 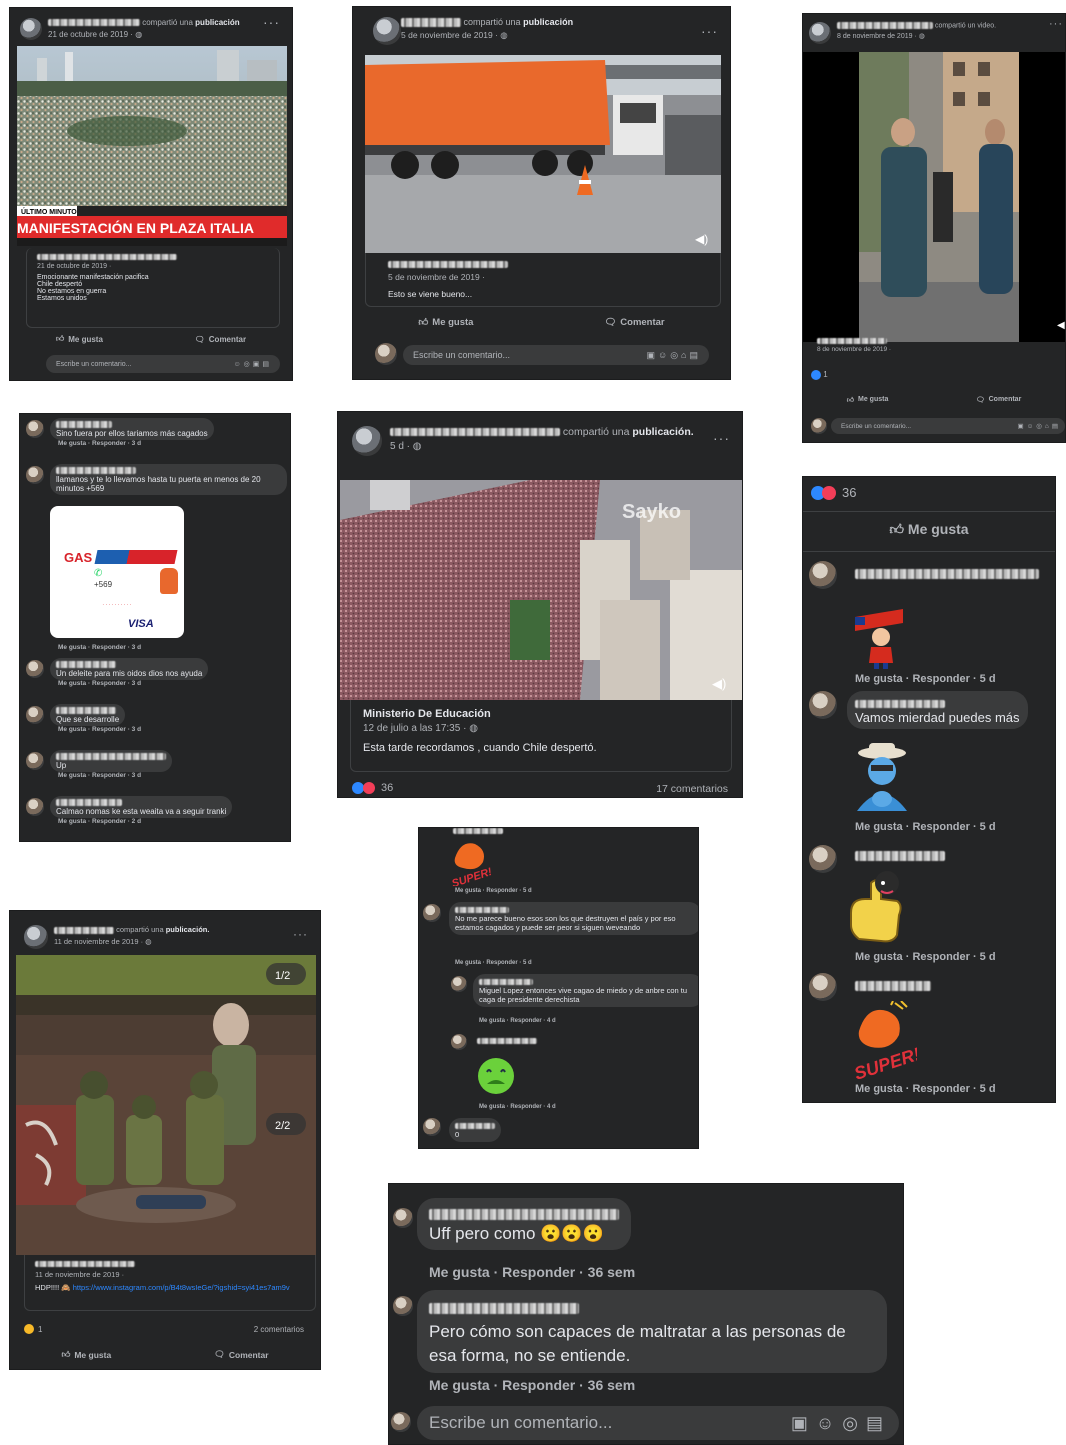 What do you see at coordinates (170, 1274) in the screenshot?
I see `shared-date: 11 de noviembre de 2019 ·` at bounding box center [170, 1274].